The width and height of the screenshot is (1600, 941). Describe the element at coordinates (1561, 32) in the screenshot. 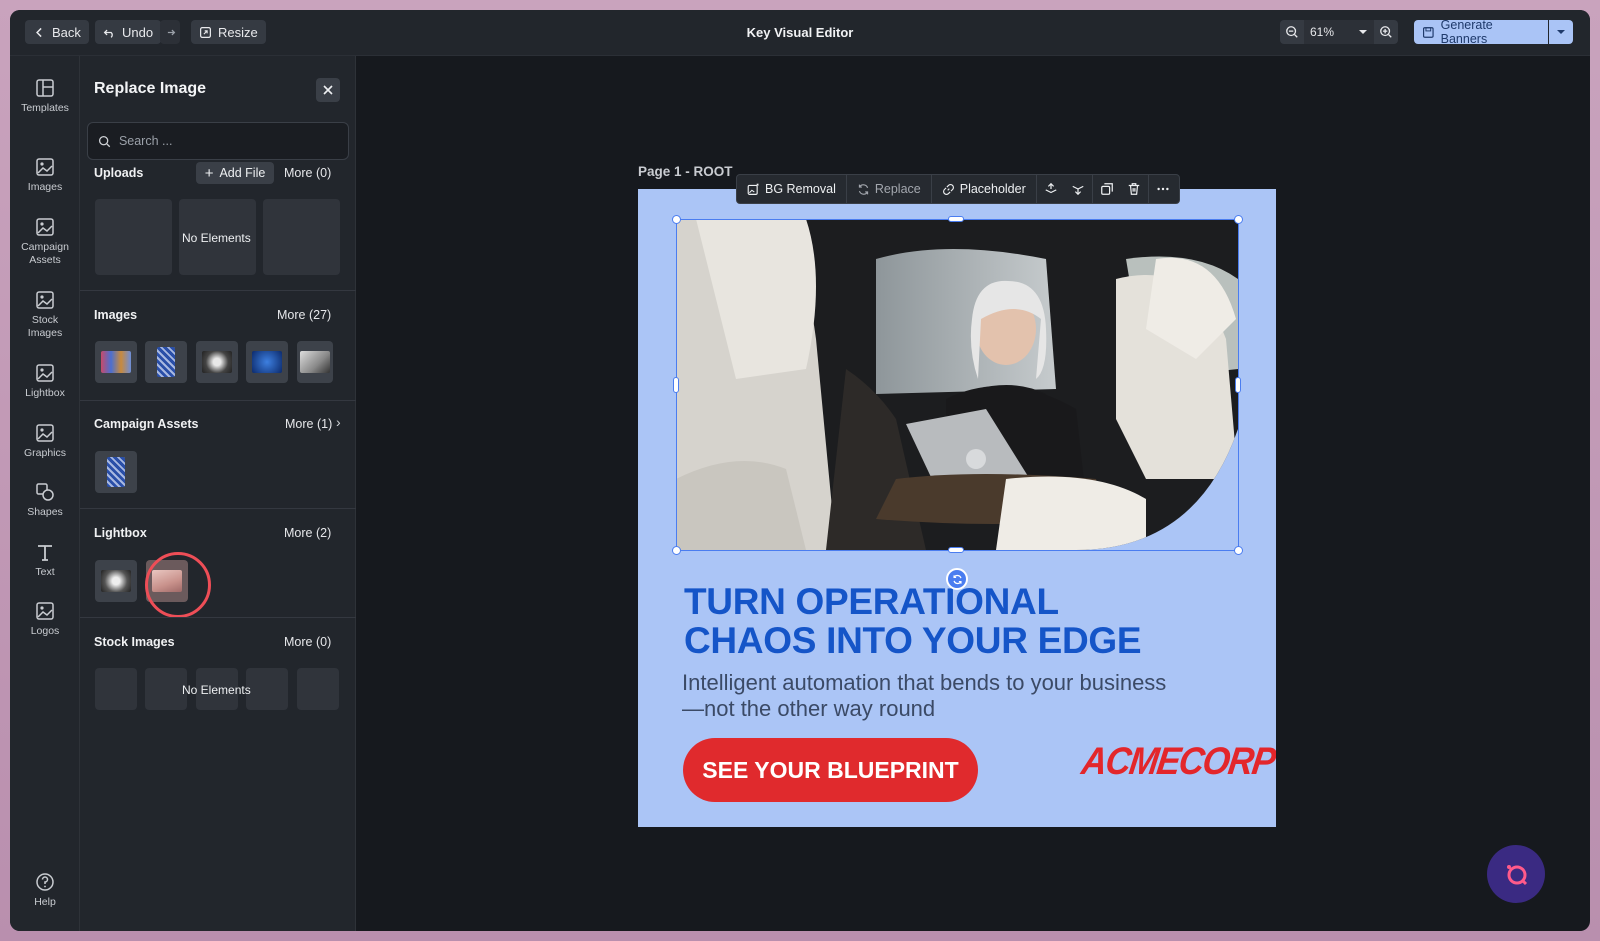

I see `generate-dropdown-button` at that location.